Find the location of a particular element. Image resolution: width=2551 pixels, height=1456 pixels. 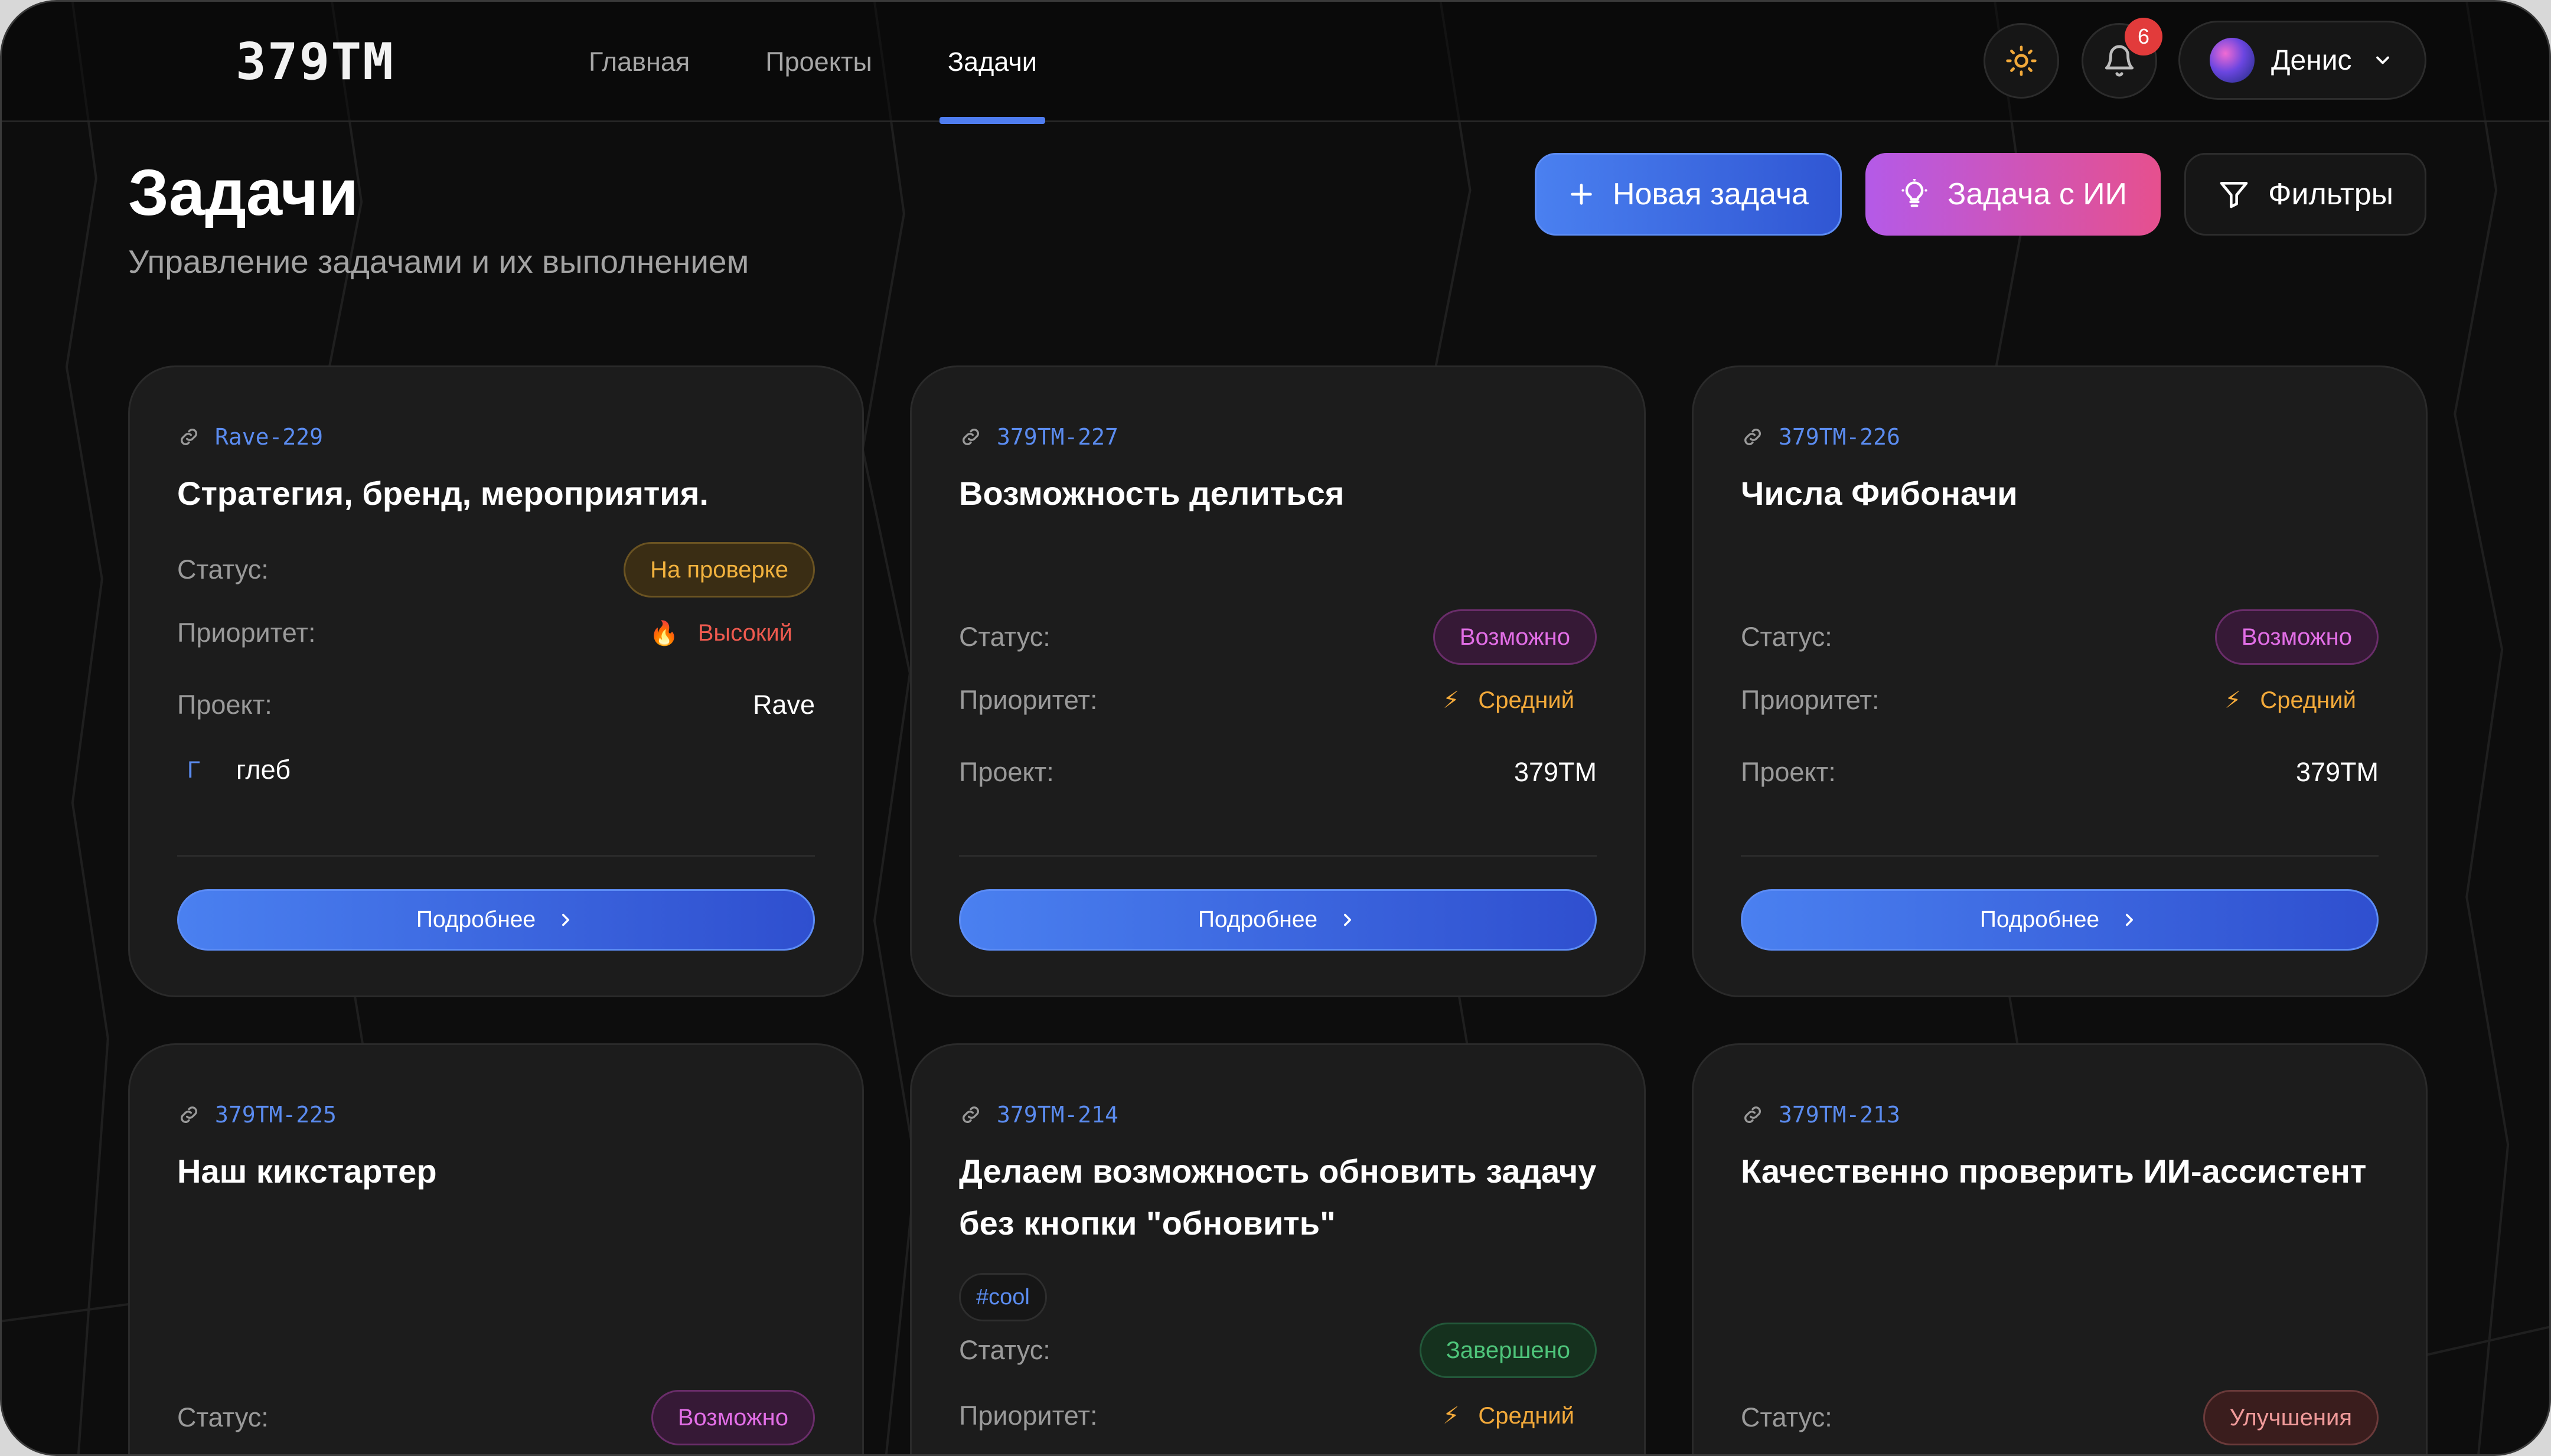

new-task-button: Новая задача is located at coordinates (1688, 194).